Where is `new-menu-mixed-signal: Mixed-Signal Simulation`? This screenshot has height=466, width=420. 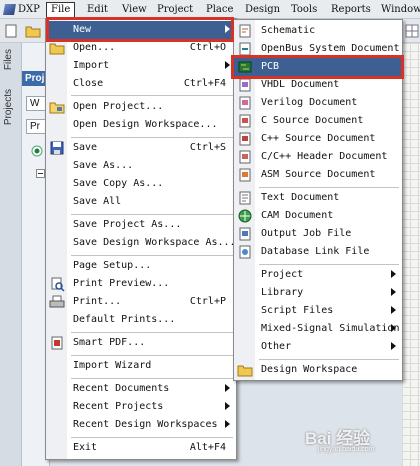 new-menu-mixed-signal: Mixed-Signal Simulation is located at coordinates (318, 329).